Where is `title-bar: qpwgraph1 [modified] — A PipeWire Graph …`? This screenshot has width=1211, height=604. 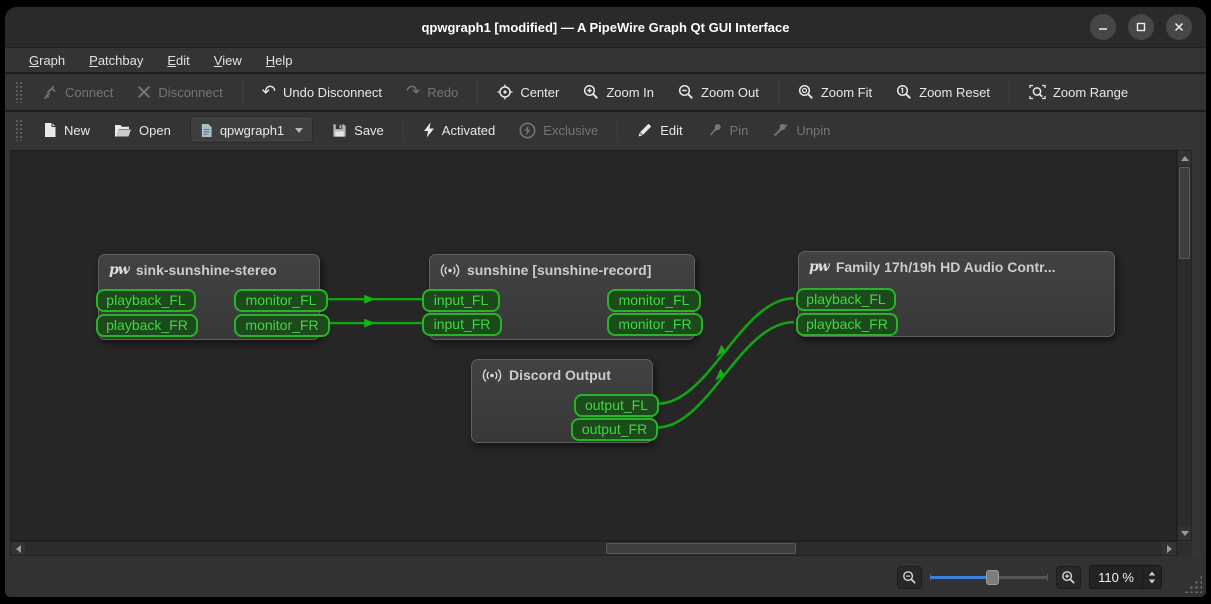
title-bar: qpwgraph1 [modified] — A PipeWire Graph … is located at coordinates (605, 27).